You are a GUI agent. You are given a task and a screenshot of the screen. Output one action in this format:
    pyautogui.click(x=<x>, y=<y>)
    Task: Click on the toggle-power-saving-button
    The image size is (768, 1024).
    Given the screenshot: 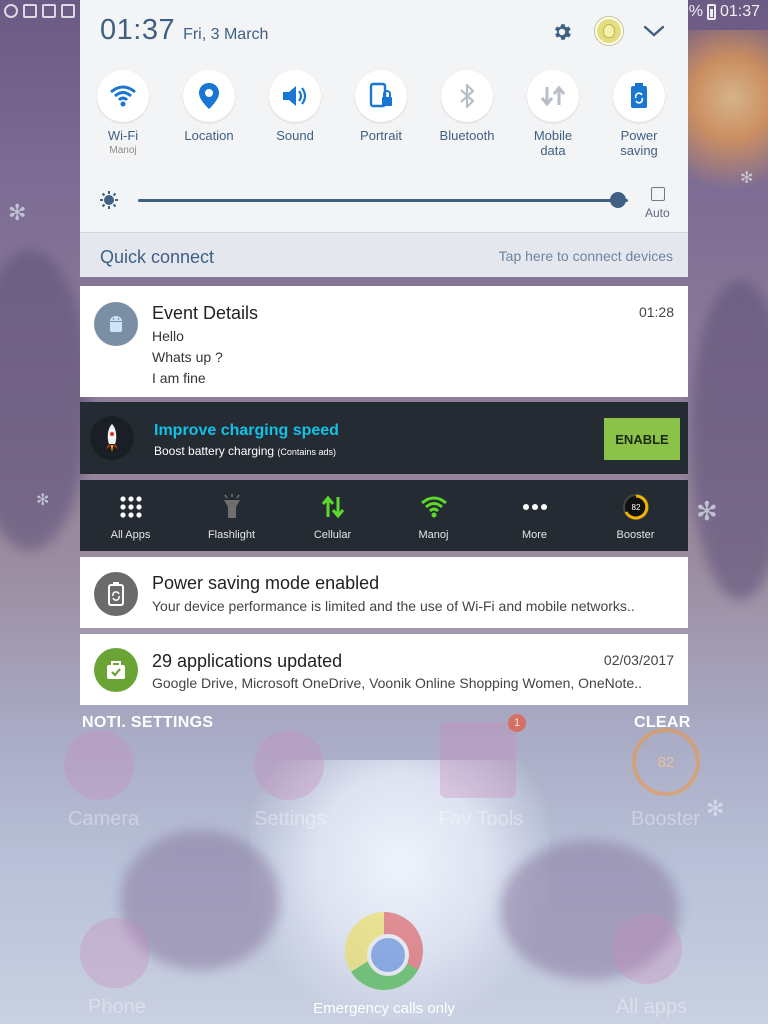 What is the action you would take?
    pyautogui.click(x=639, y=96)
    